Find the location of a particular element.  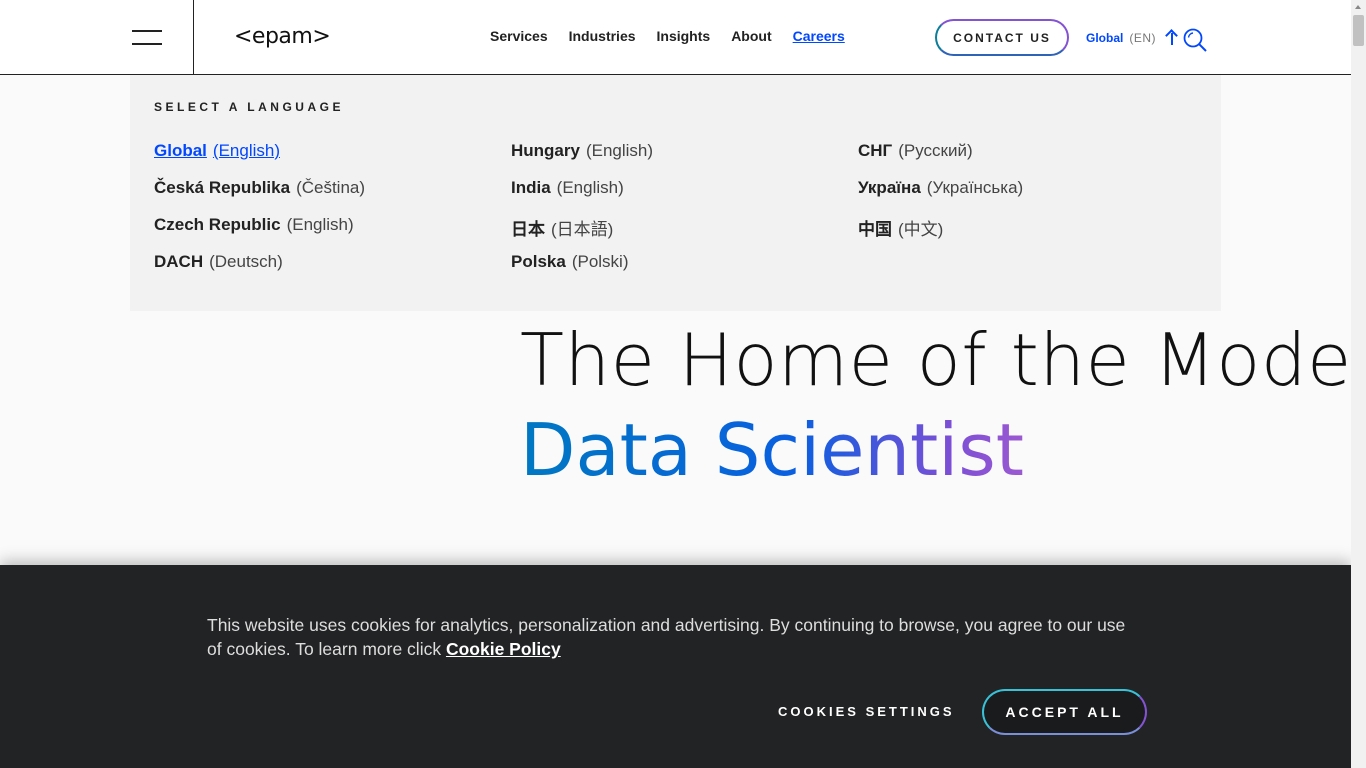

epam-logo: <epam> is located at coordinates (282, 36).